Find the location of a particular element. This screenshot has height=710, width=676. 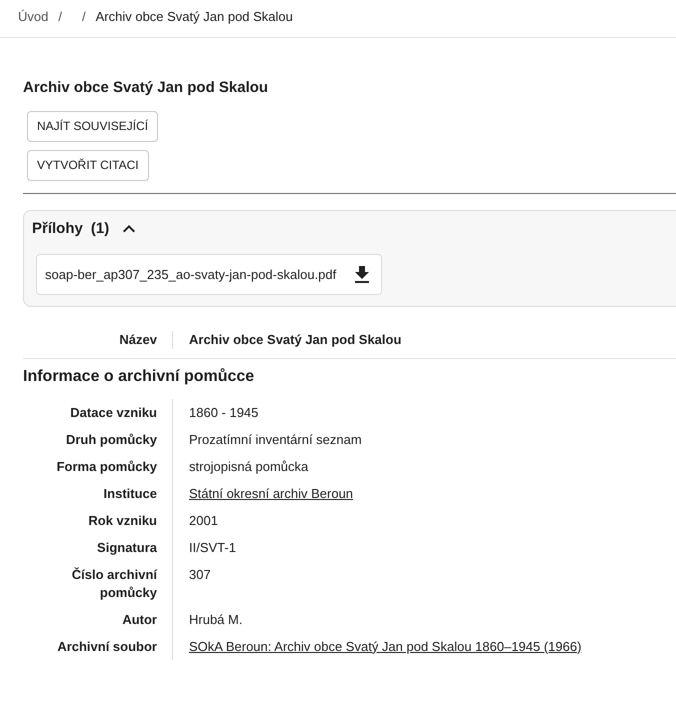

breadcrumb-current: Archiv obce Svatý Jan pod Skalou is located at coordinates (194, 17).